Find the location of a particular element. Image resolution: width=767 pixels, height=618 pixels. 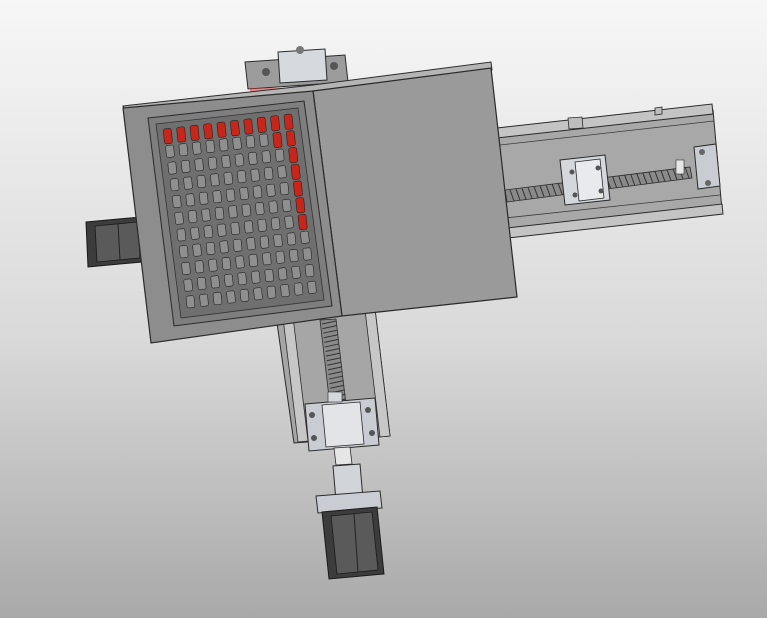

x-screw-nut-block is located at coordinates (585, 180).